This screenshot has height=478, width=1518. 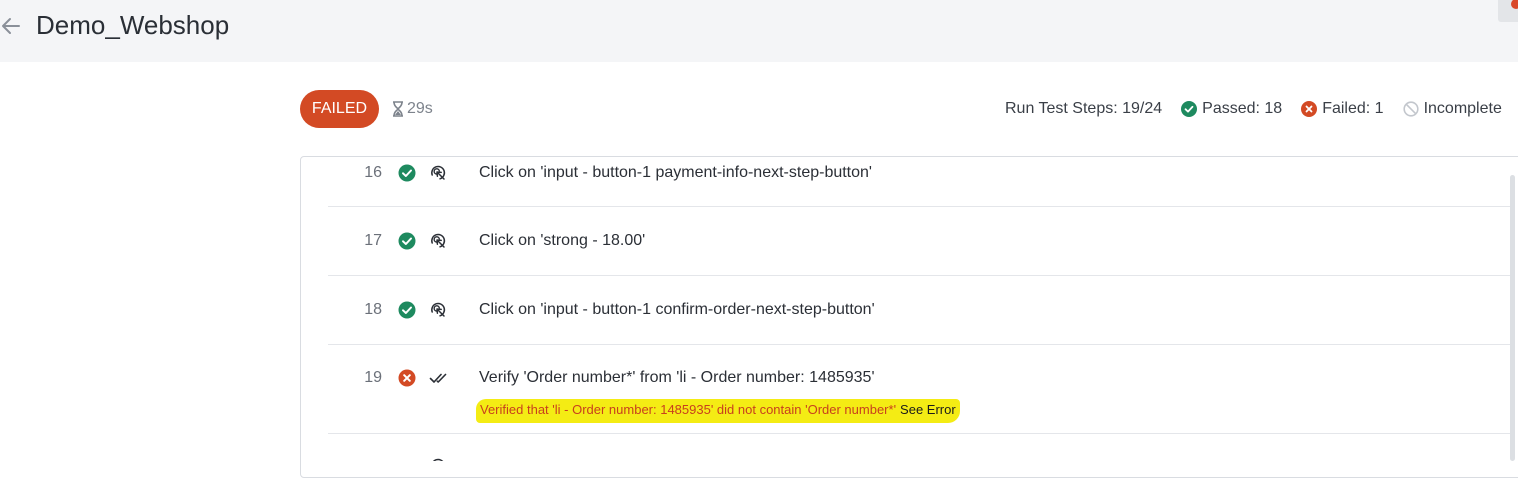 What do you see at coordinates (1512, 318) in the screenshot?
I see `steps-scrollbar` at bounding box center [1512, 318].